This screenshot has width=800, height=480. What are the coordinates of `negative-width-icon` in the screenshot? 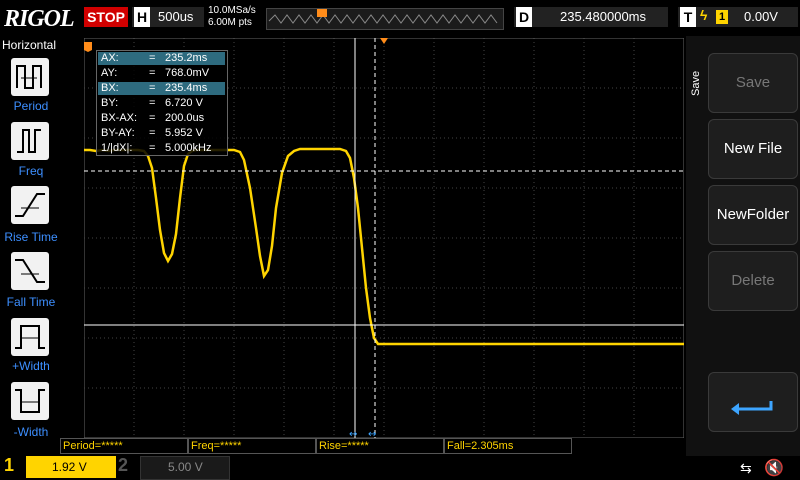 It's located at (30, 401).